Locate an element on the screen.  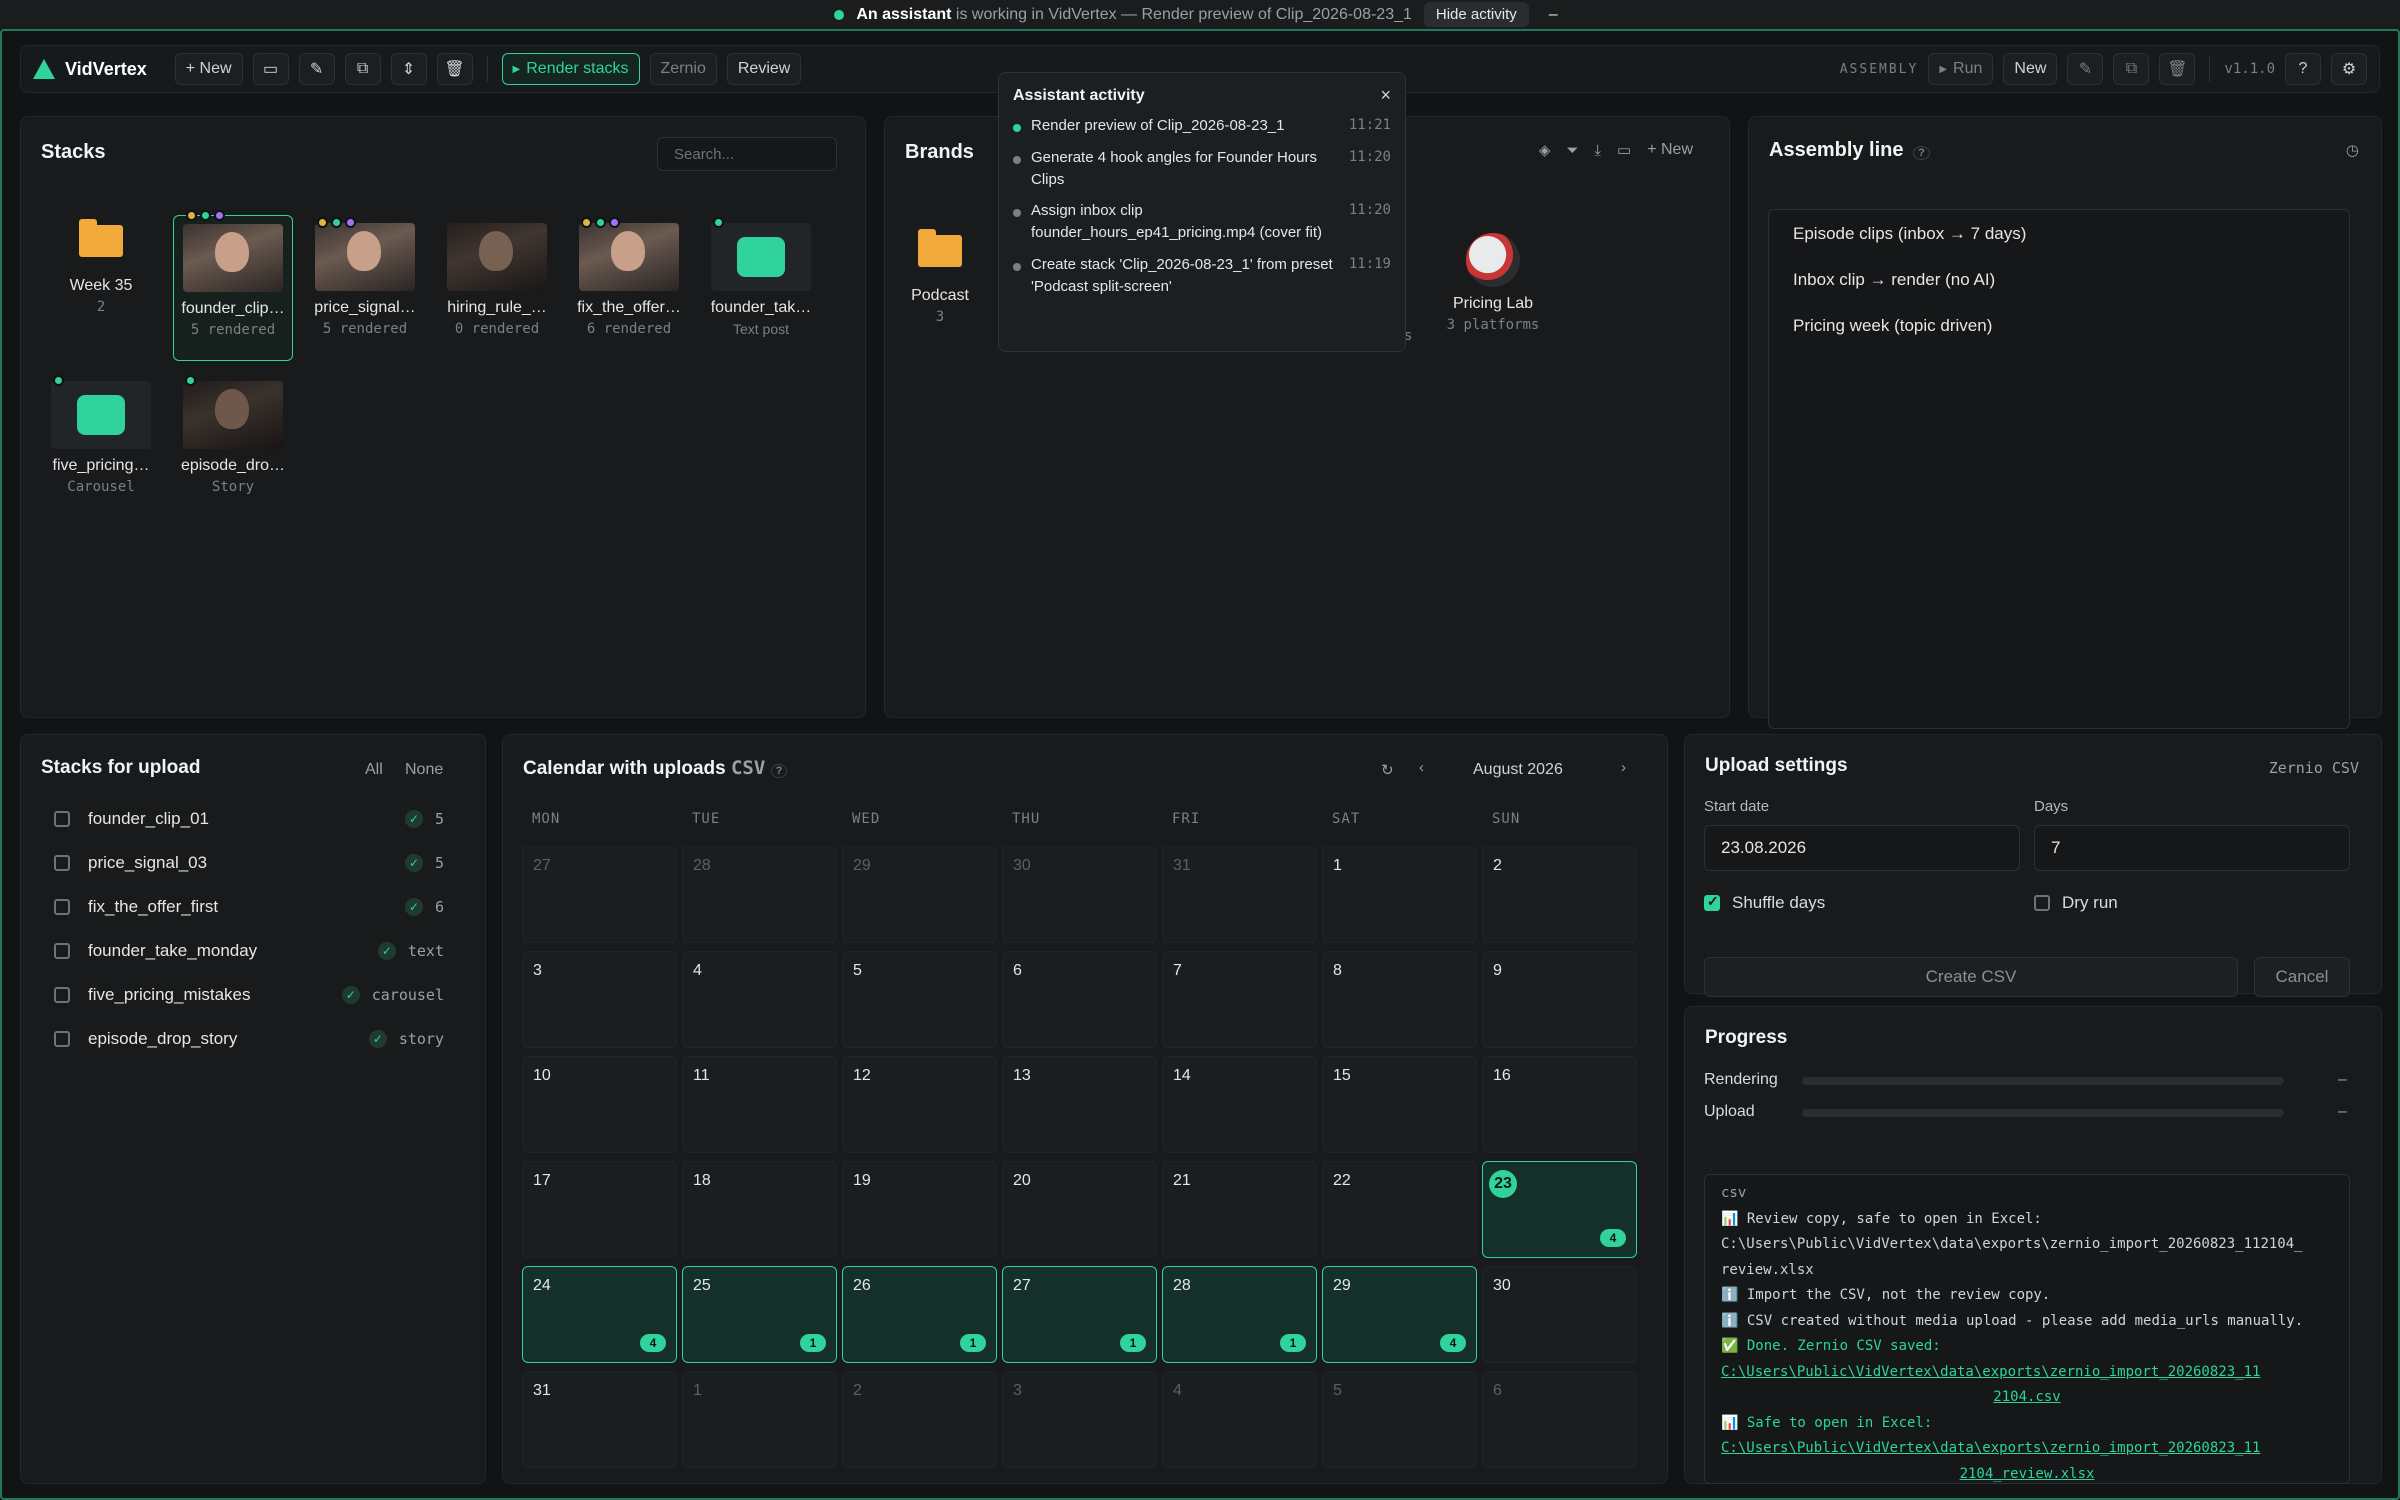
calendar-day-cell: 29 is located at coordinates (919, 894).